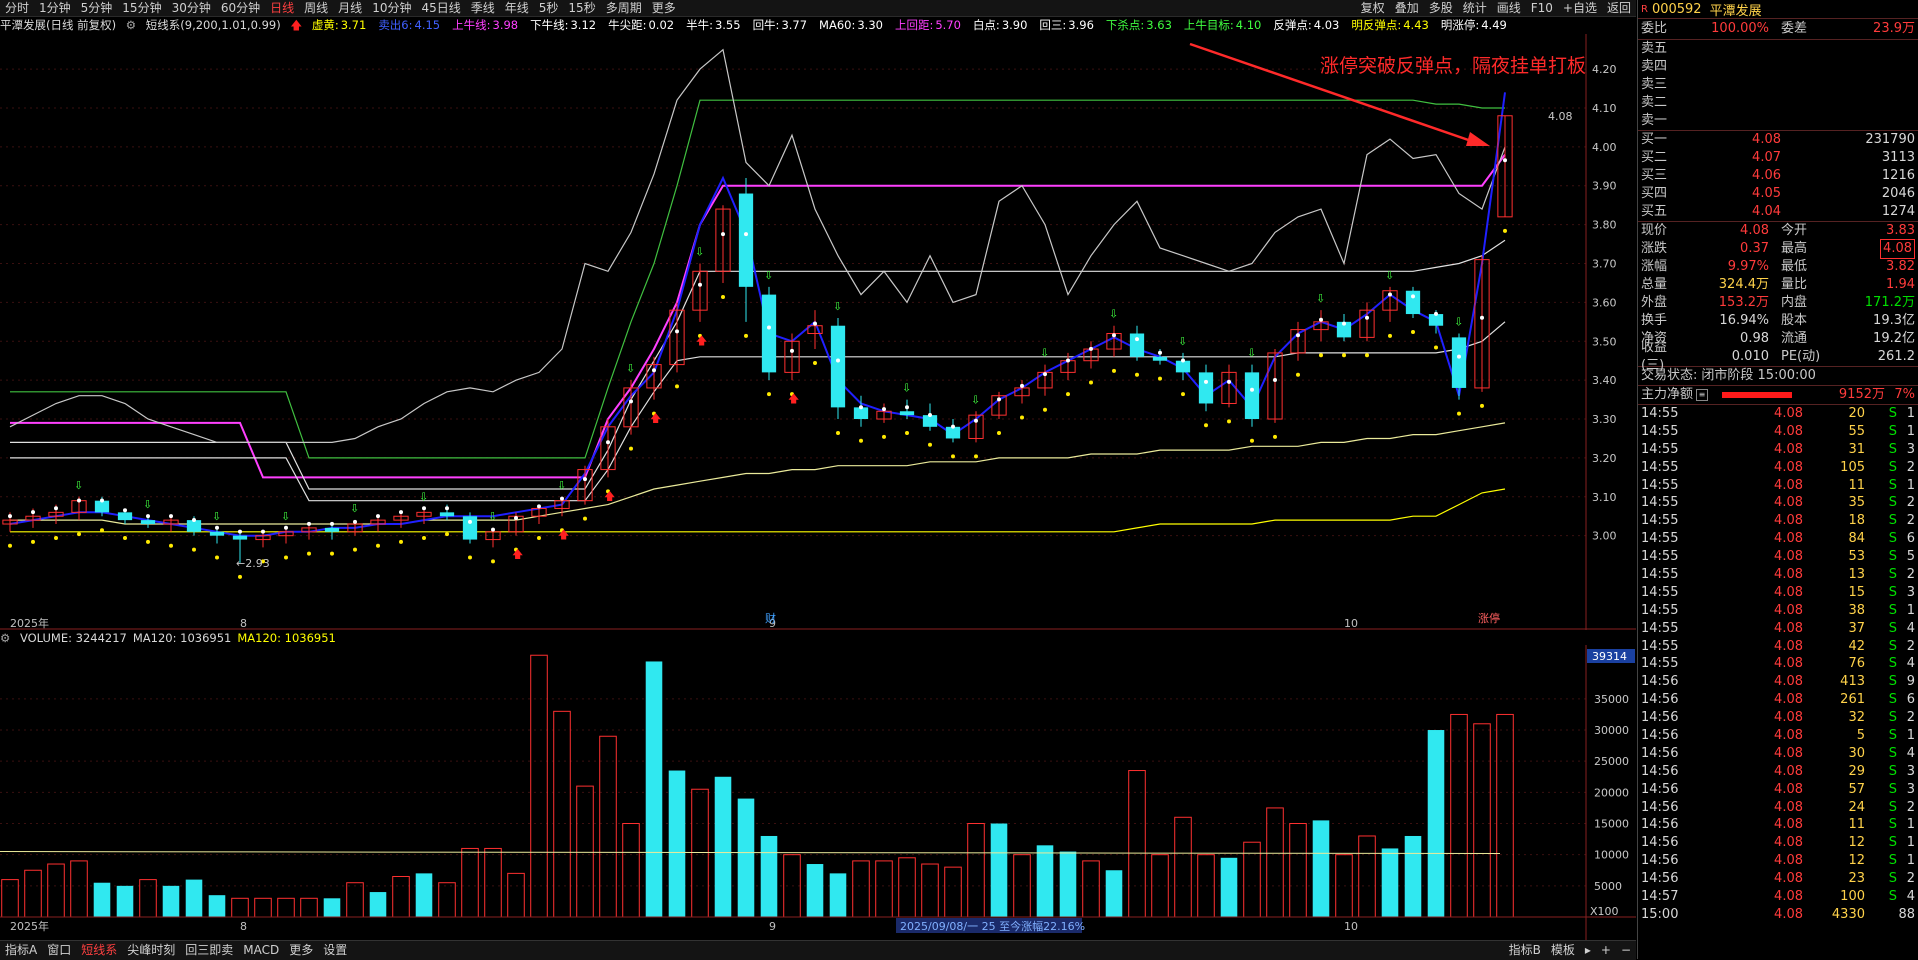  What do you see at coordinates (1373, 8) in the screenshot?
I see `toolbar-action: 复权` at bounding box center [1373, 8].